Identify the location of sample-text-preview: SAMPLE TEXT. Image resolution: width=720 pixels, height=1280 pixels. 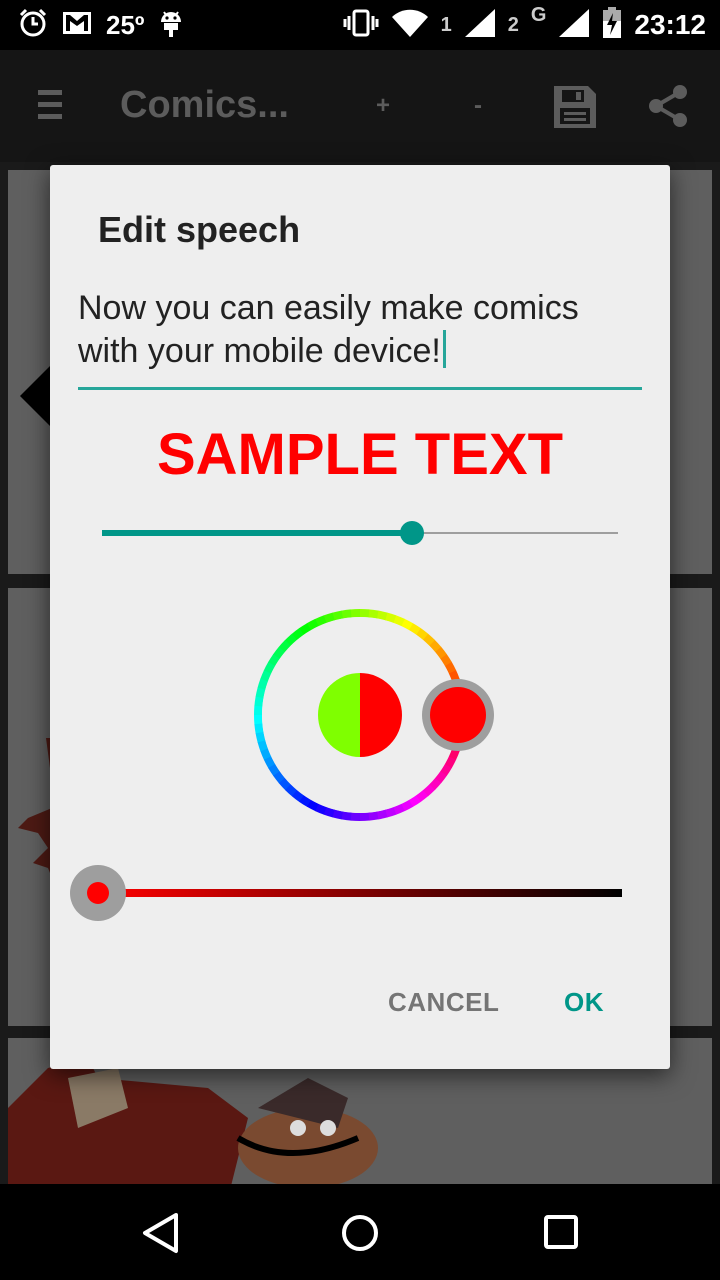
(360, 454).